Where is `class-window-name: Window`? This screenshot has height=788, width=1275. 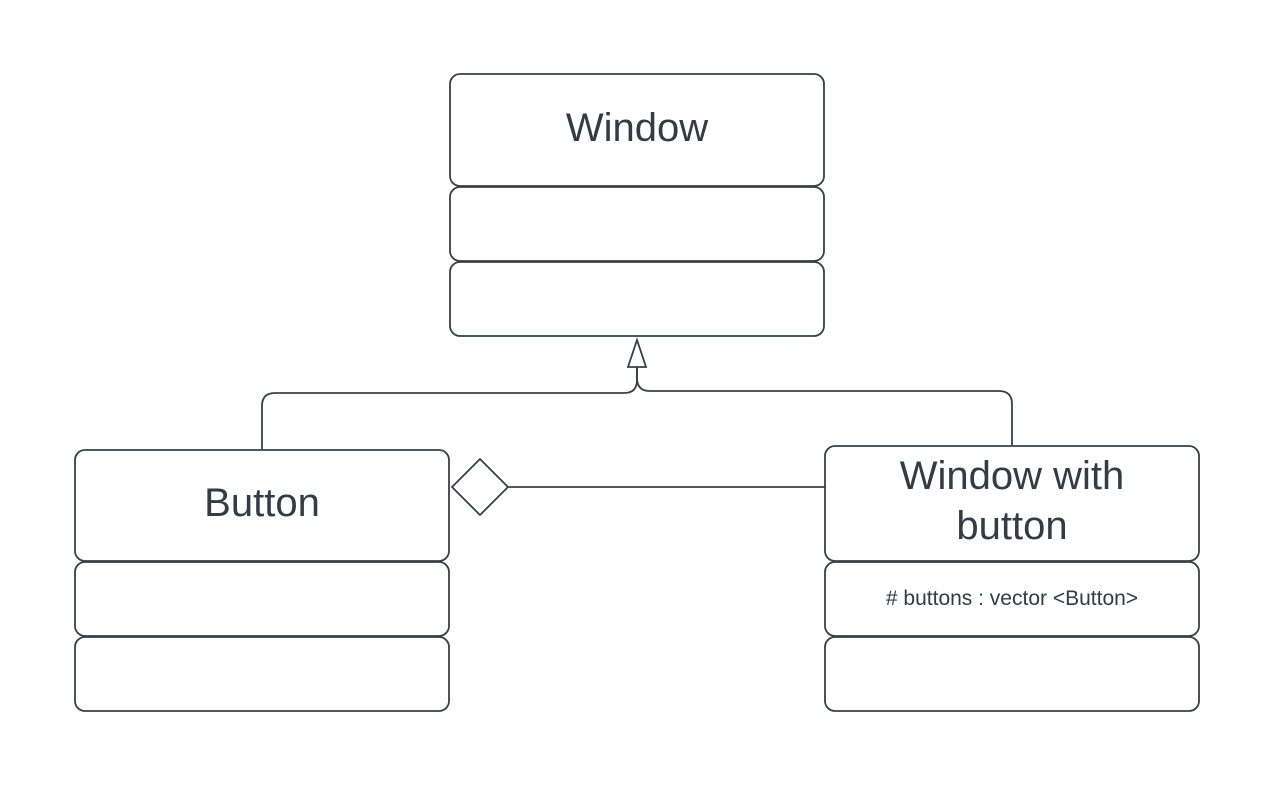
class-window-name: Window is located at coordinates (637, 128).